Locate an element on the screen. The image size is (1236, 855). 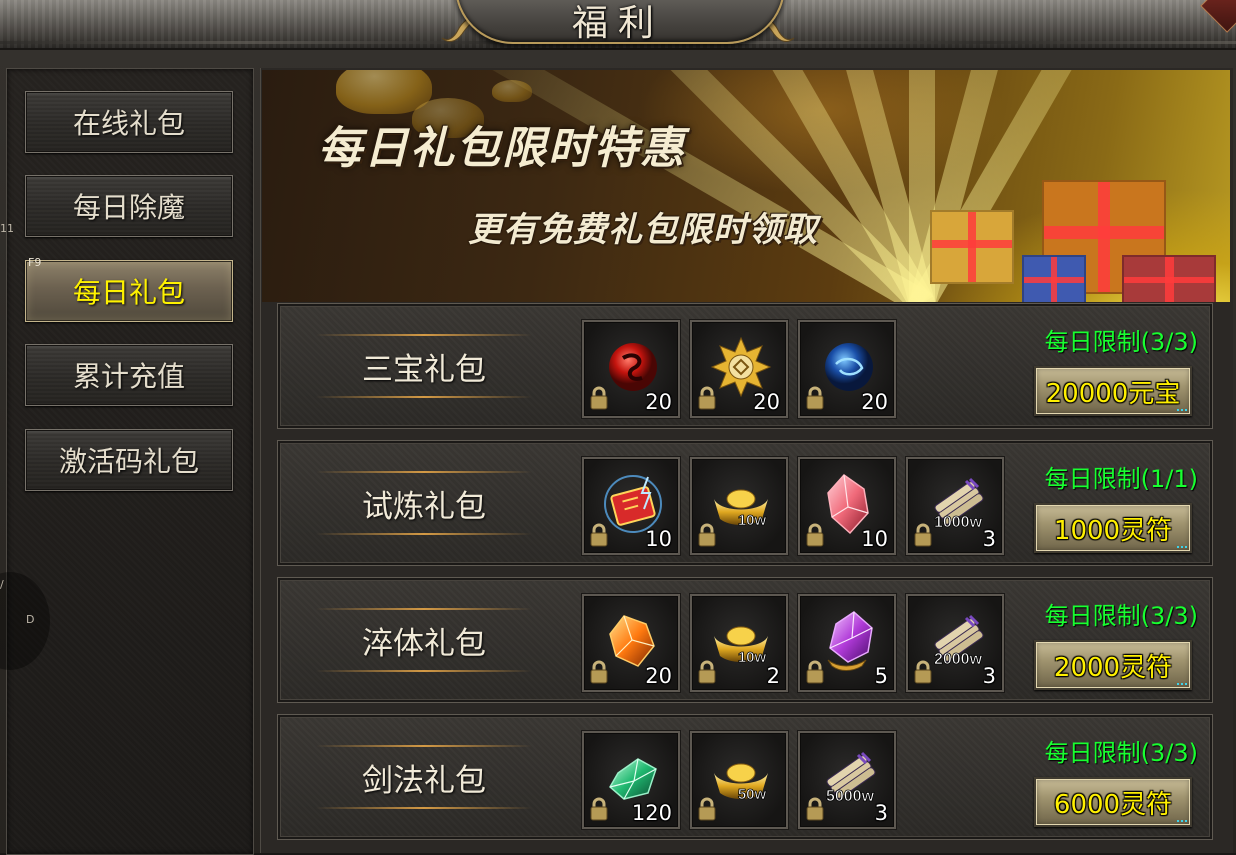
buy-button: 1000灵符 is located at coordinates (1113, 528).